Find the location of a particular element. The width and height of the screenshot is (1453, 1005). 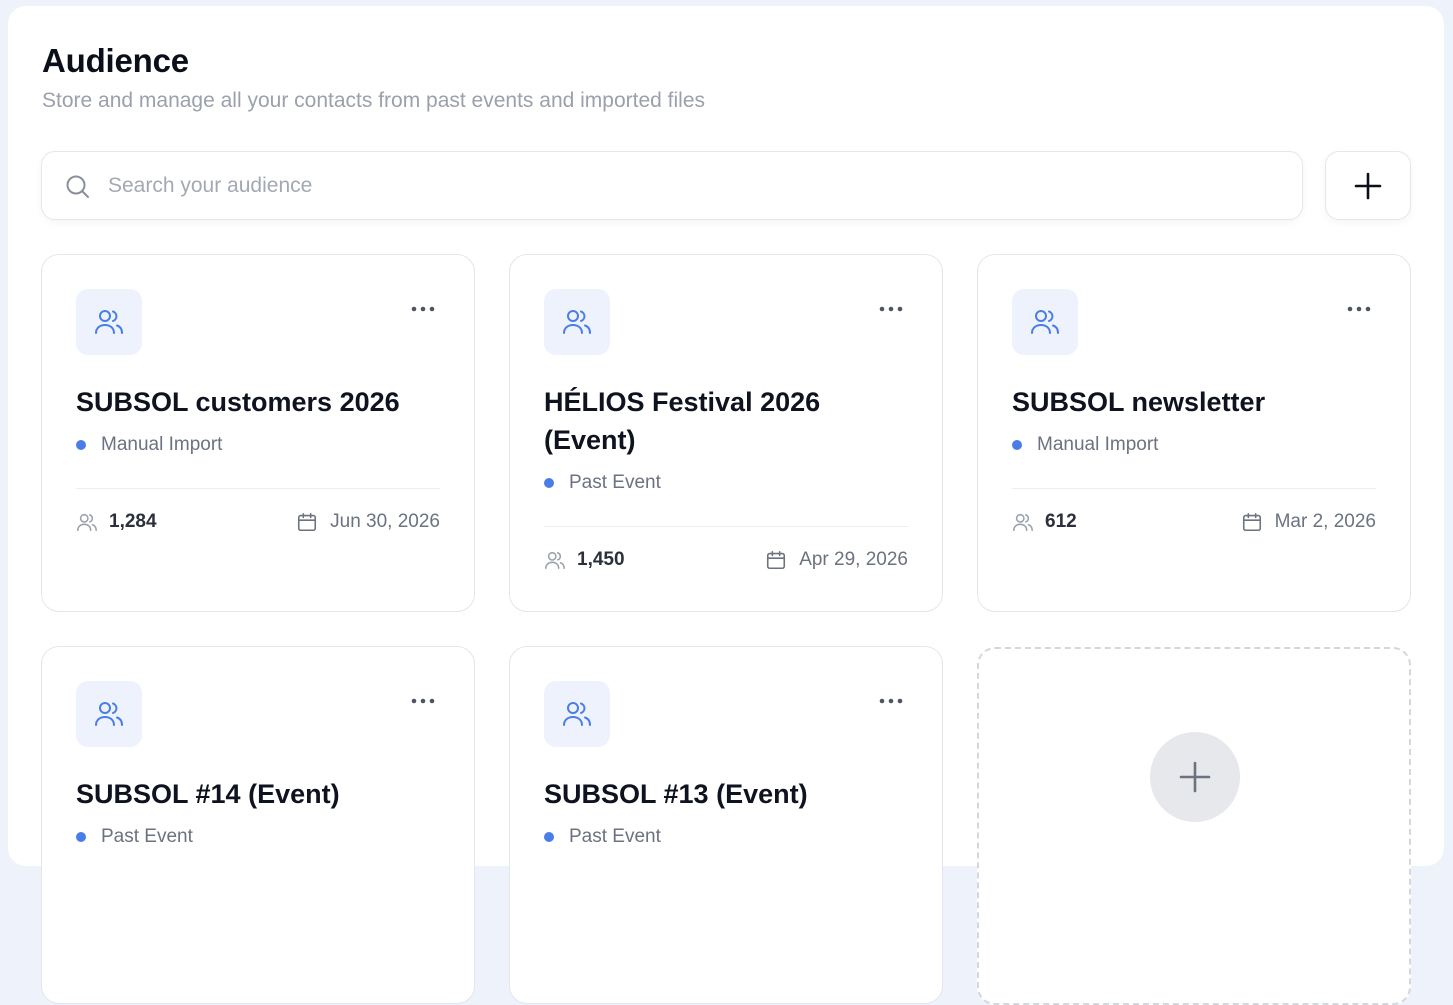

card-date: Apr 29, 2026 is located at coordinates (836, 560).